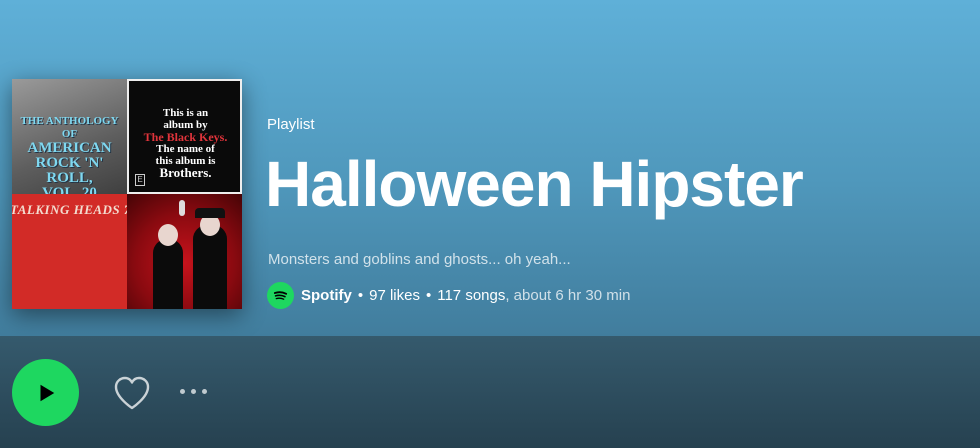 Image resolution: width=980 pixels, height=448 pixels. I want to click on owner-link: Spotify, so click(326, 295).